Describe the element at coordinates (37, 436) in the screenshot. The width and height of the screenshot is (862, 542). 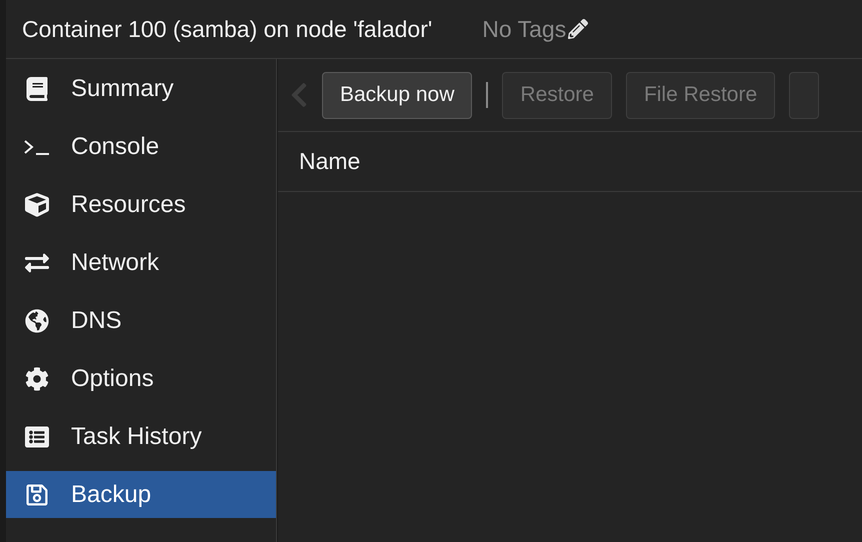
I see `list-icon` at that location.